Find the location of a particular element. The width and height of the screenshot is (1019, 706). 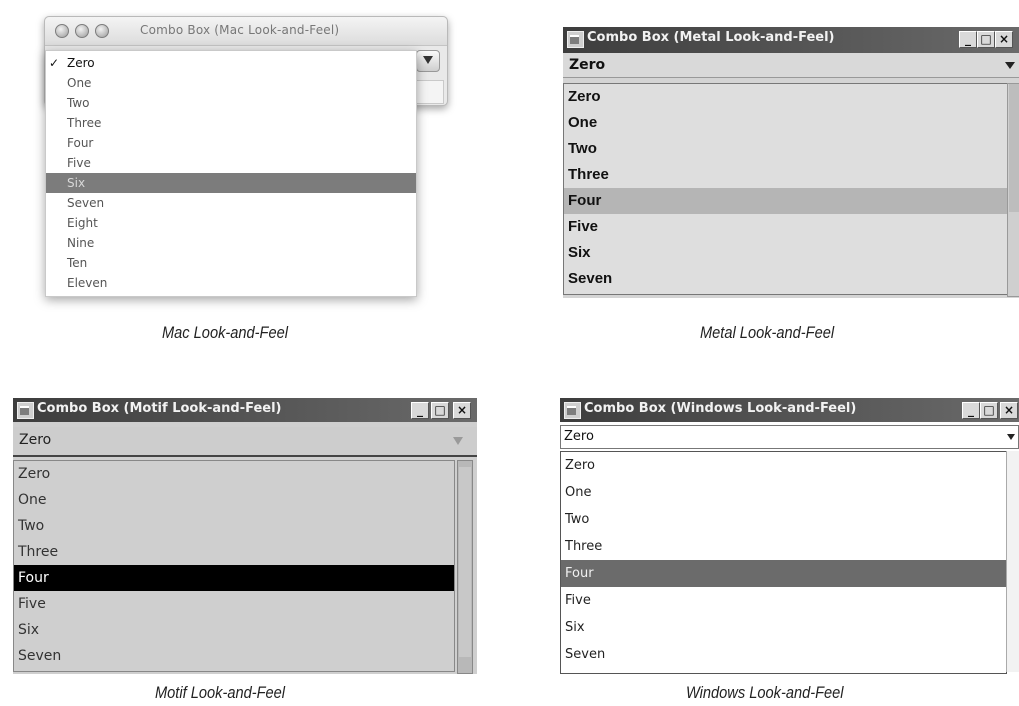

motif-dropdown-list: Zero One Two Three Four Five Six Seven is located at coordinates (234, 566).